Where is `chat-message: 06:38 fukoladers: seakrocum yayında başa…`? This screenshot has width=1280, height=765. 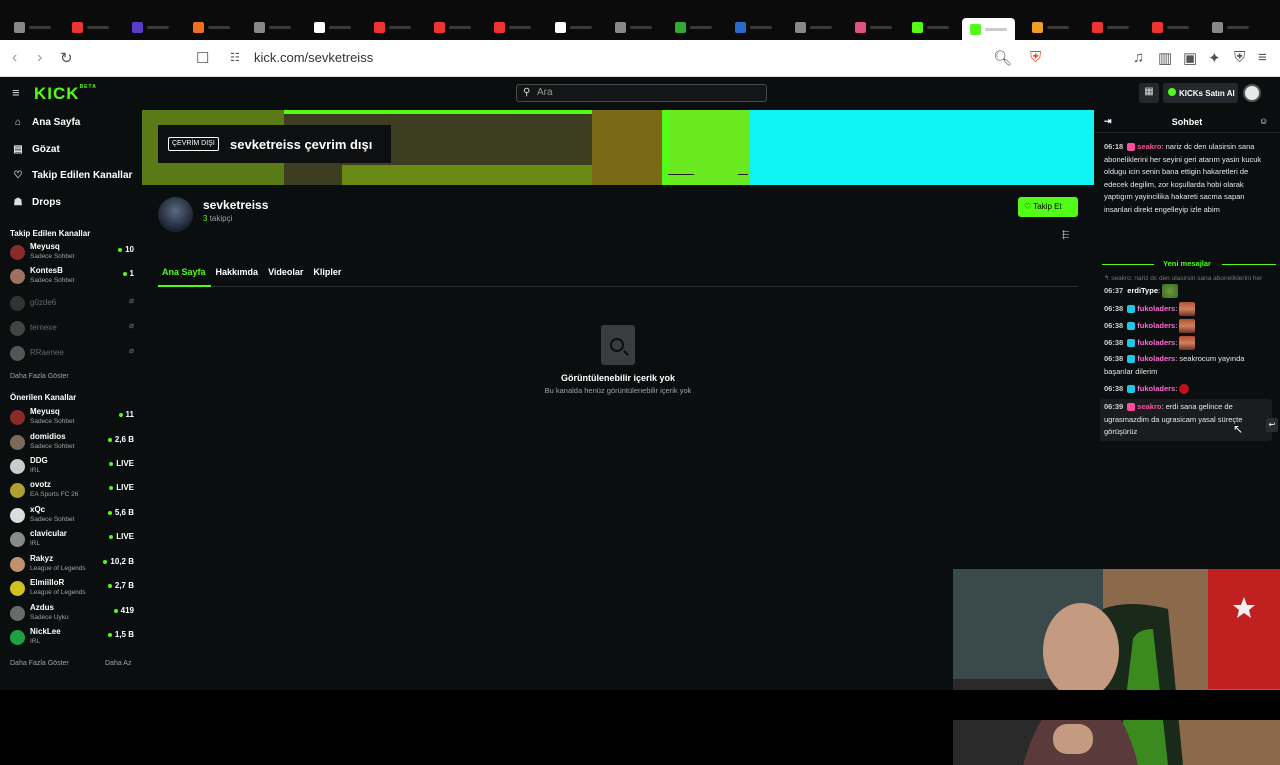 chat-message: 06:38 fukoladers: seakrocum yayında başa… is located at coordinates (1189, 365).